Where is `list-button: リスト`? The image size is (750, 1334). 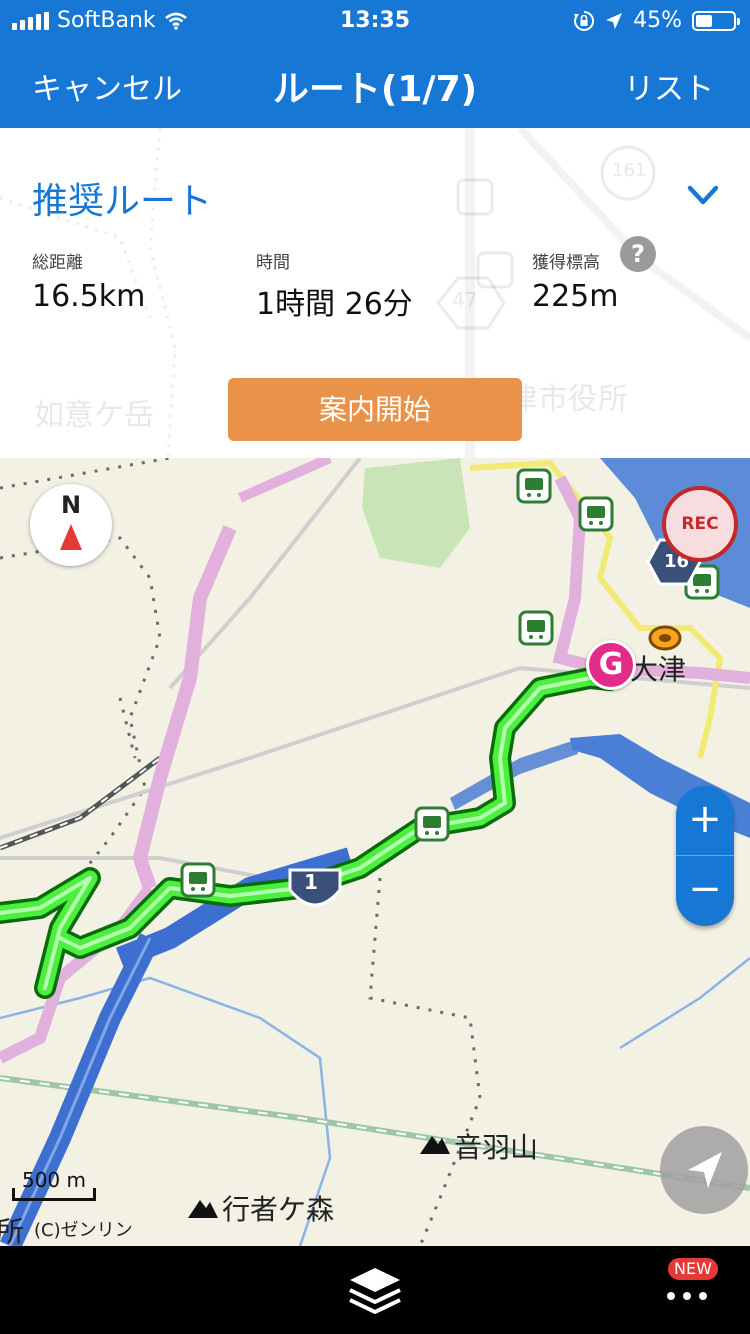
list-button: リスト is located at coordinates (669, 86).